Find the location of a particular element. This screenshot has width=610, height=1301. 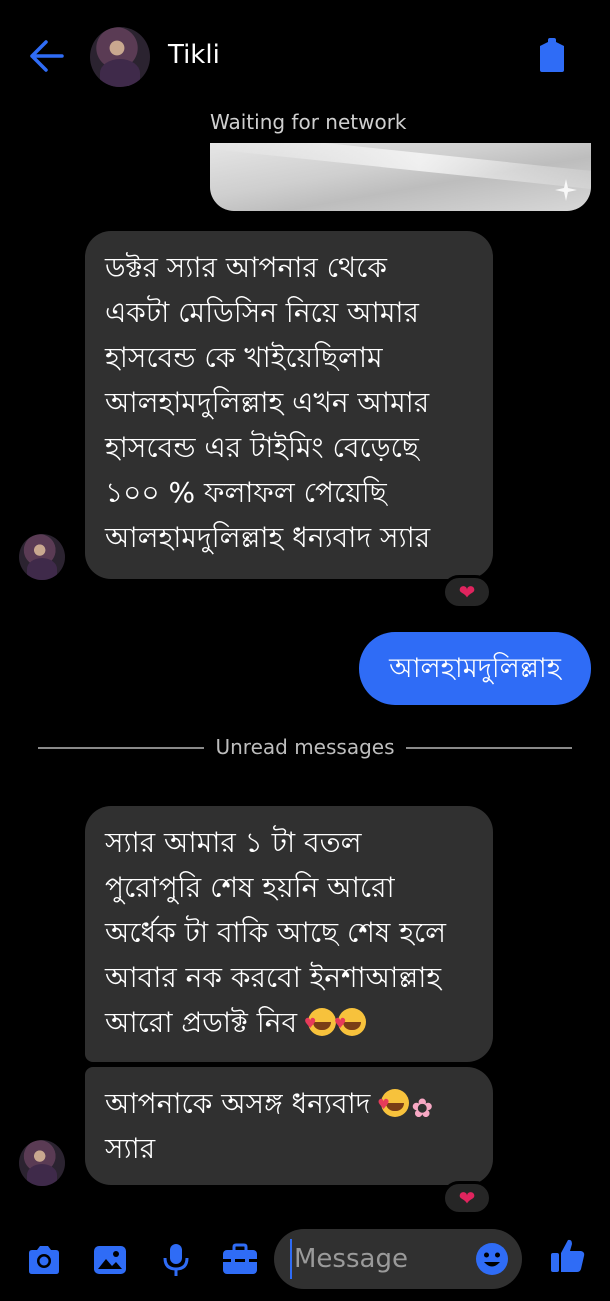

message-line: অর্ধেক টা বাকি আছে শেষ হলে is located at coordinates (276, 932).